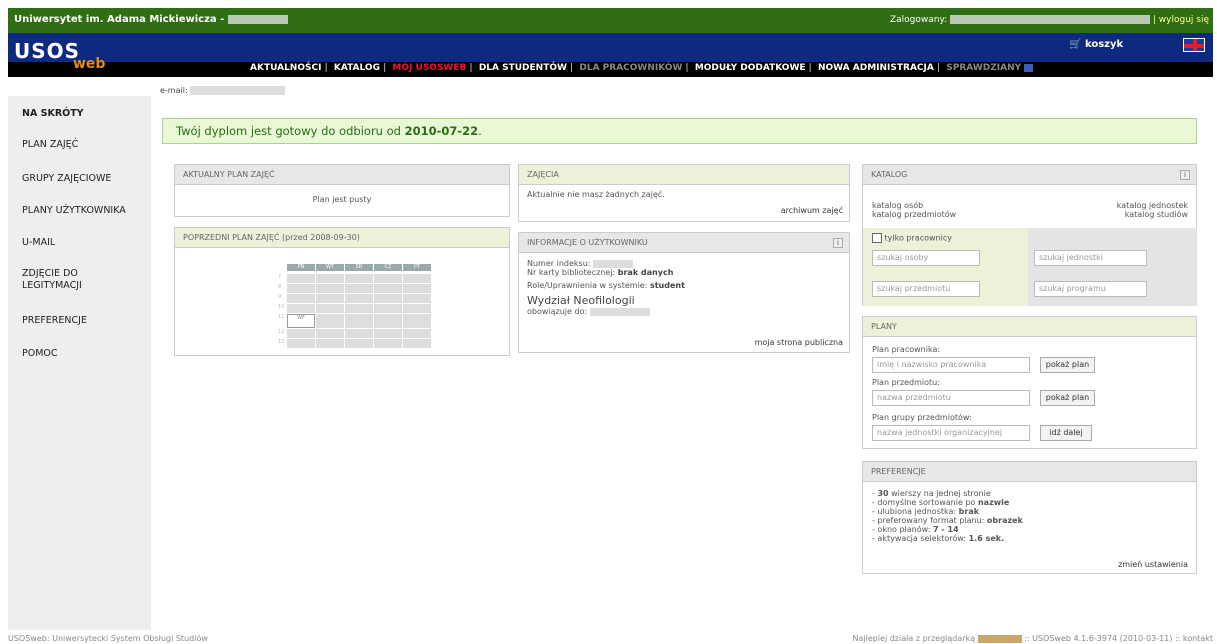 This screenshot has height=644, width=1217. What do you see at coordinates (1153, 564) in the screenshot?
I see `change-settings-link: zmień ustawienia` at bounding box center [1153, 564].